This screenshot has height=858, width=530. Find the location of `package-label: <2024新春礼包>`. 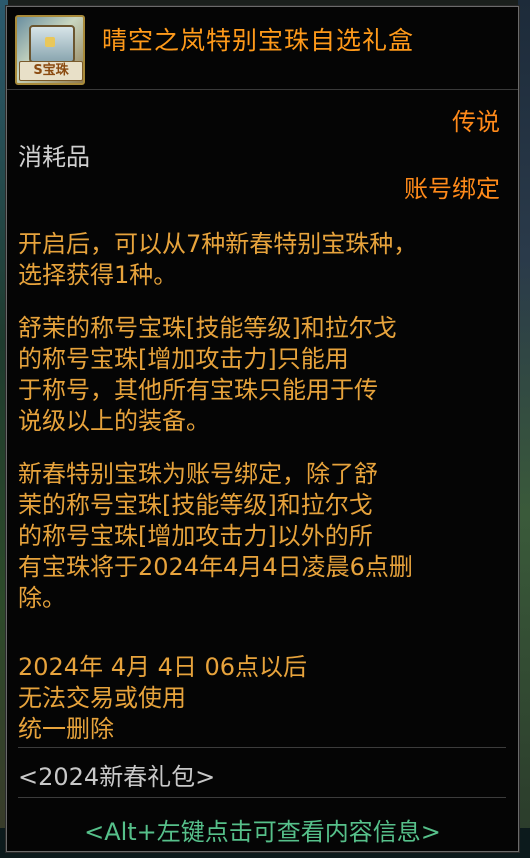

package-label: <2024新春礼包> is located at coordinates (117, 777).